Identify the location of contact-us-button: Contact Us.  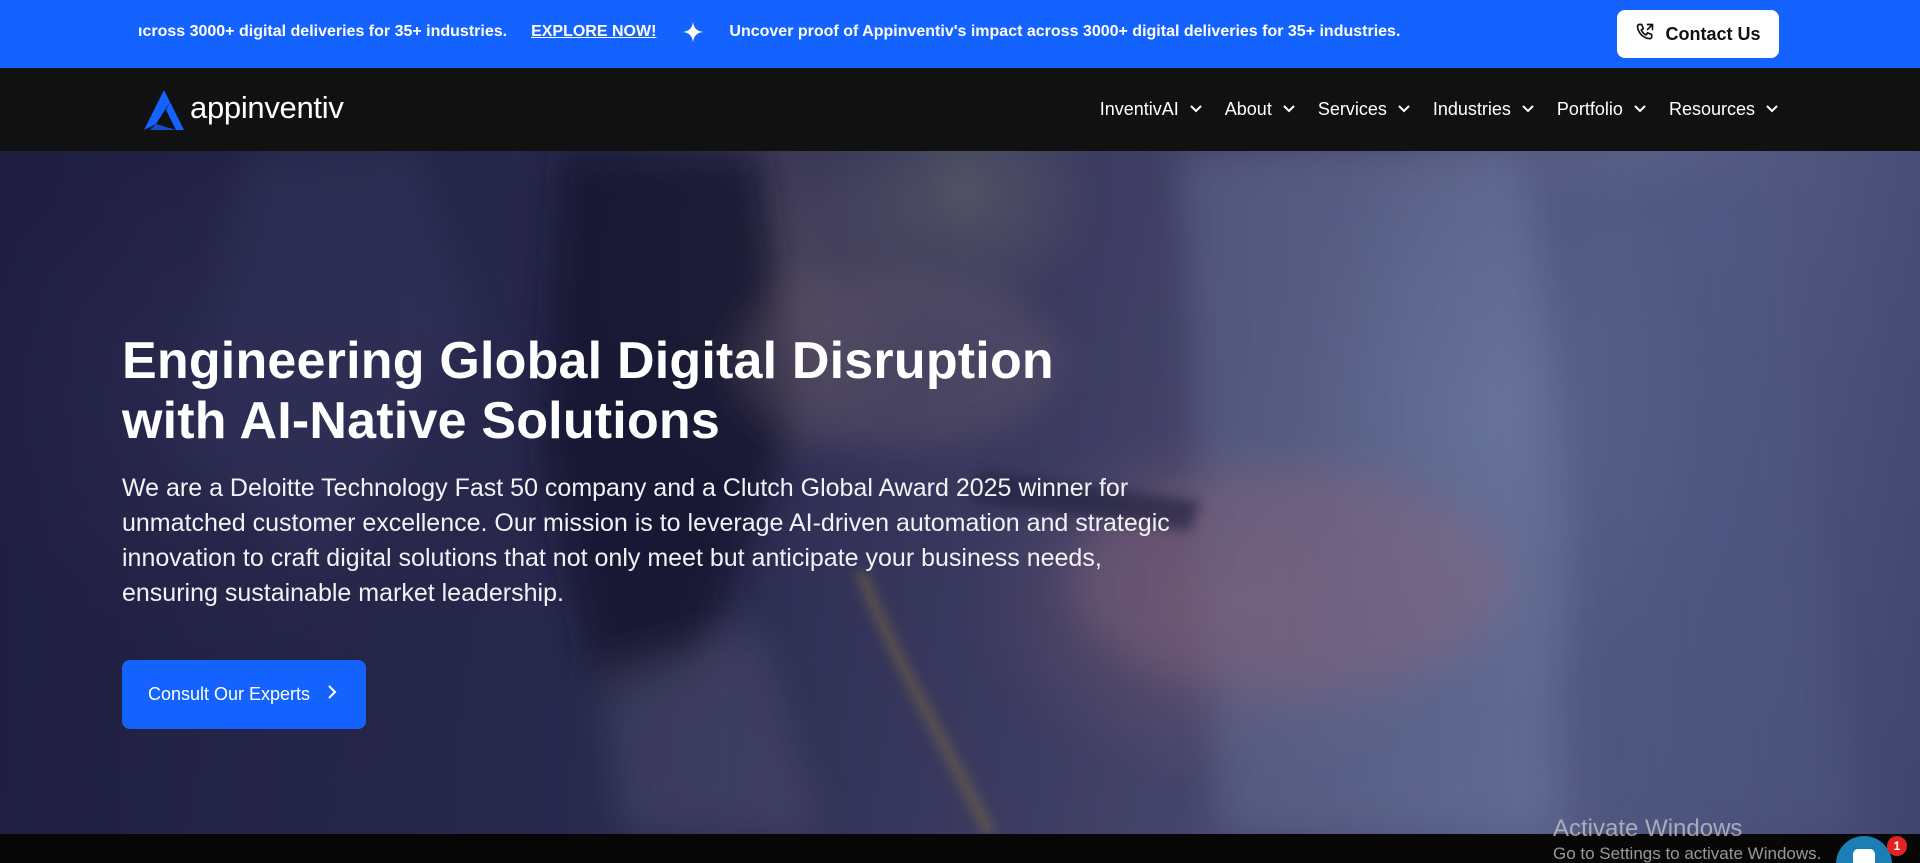
(1698, 34).